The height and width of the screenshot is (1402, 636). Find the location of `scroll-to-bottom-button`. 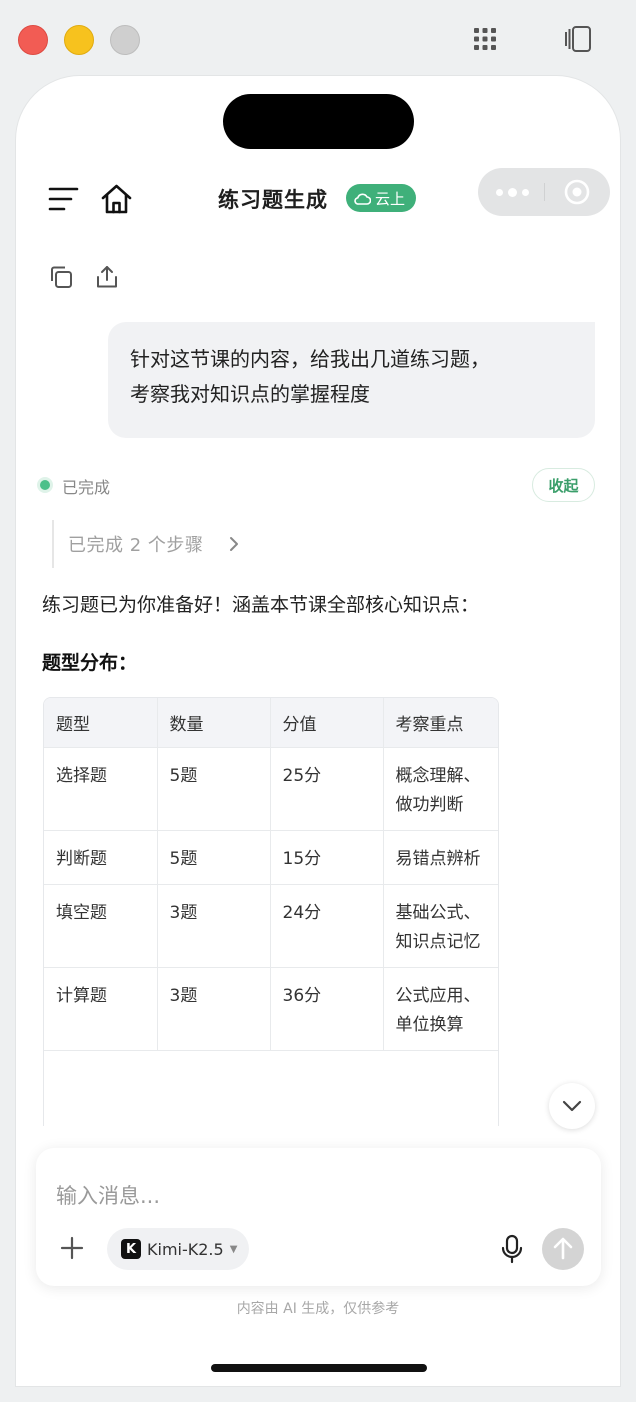

scroll-to-bottom-button is located at coordinates (572, 1106).